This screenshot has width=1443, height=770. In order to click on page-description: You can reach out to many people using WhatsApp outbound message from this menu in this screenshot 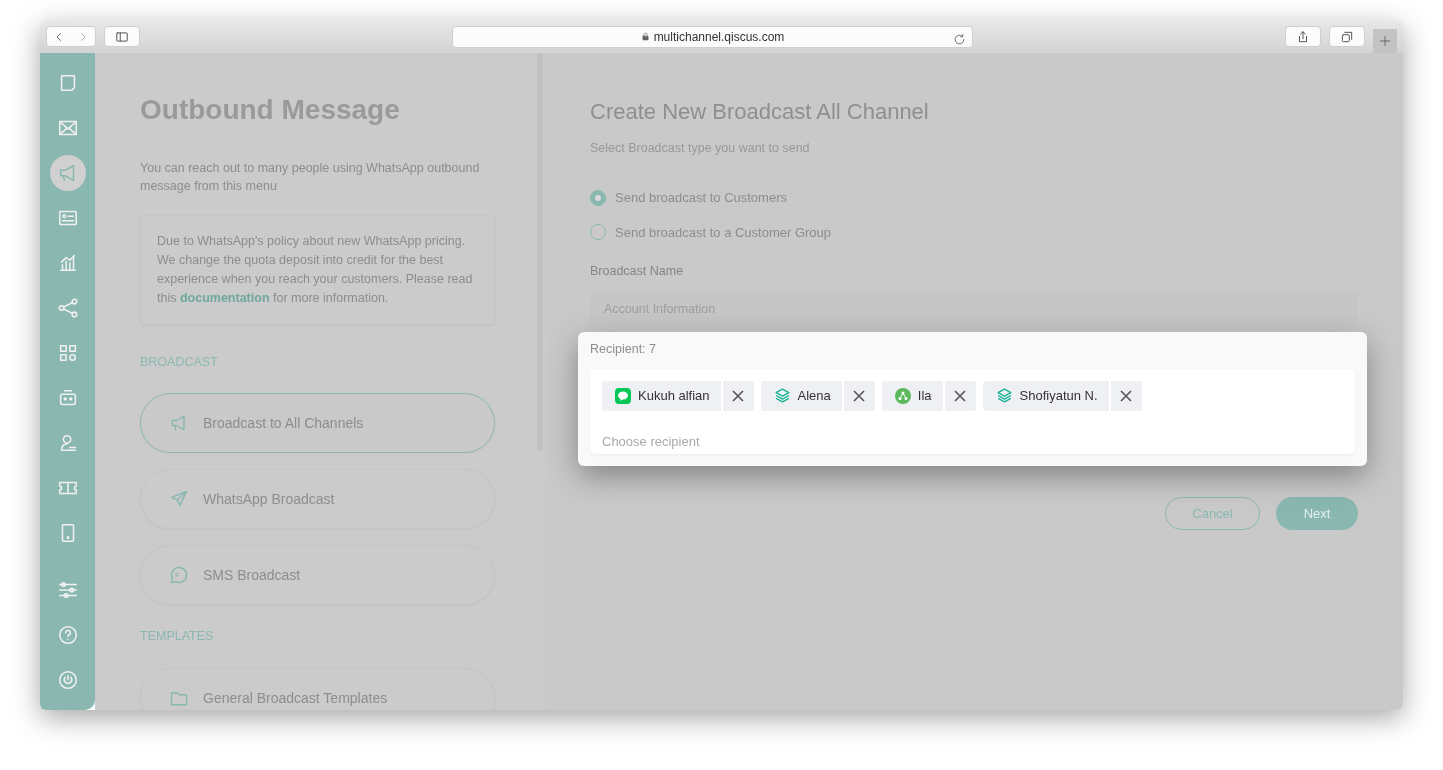, I will do `click(310, 177)`.